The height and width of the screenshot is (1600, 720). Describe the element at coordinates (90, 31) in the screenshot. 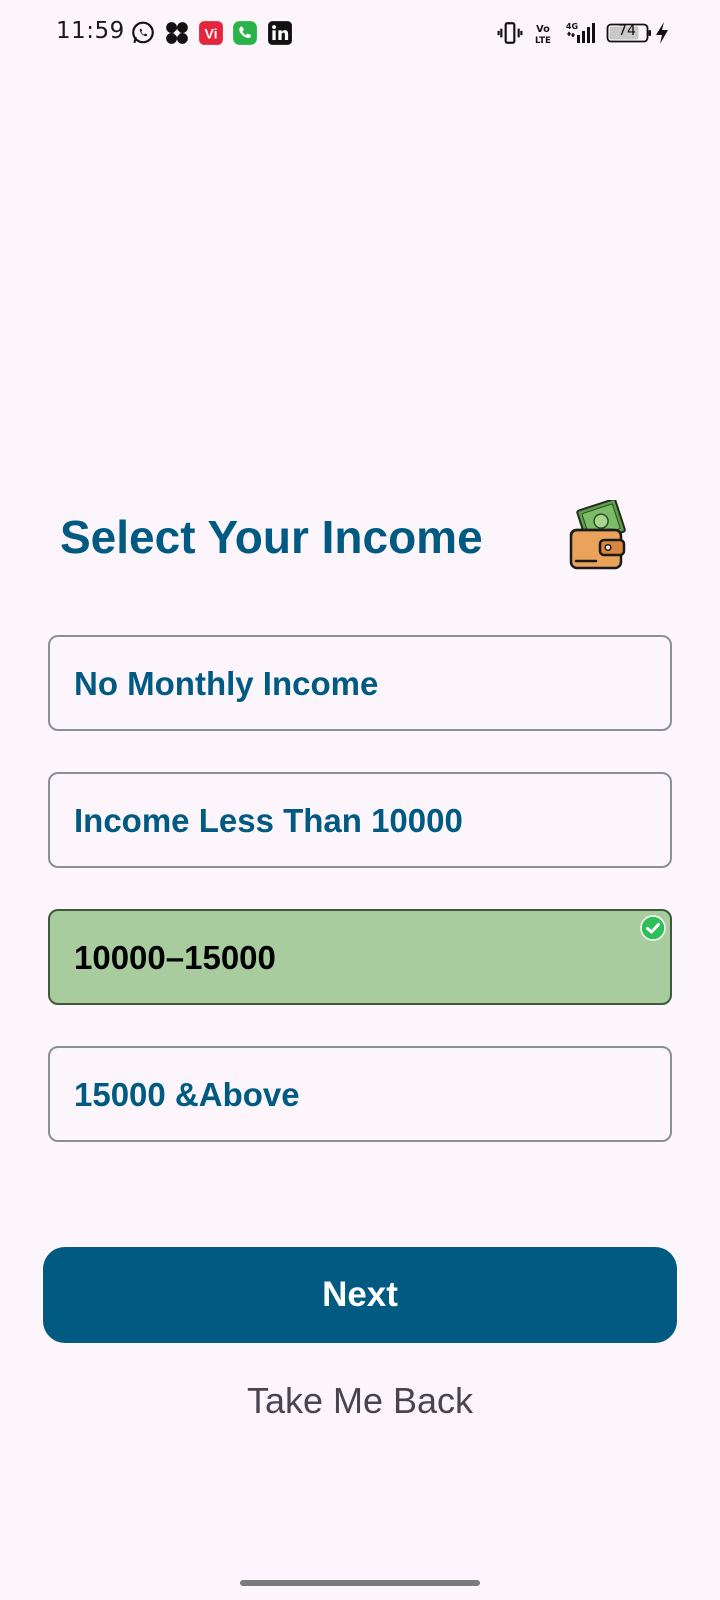

I see `status-time: 11:59` at that location.